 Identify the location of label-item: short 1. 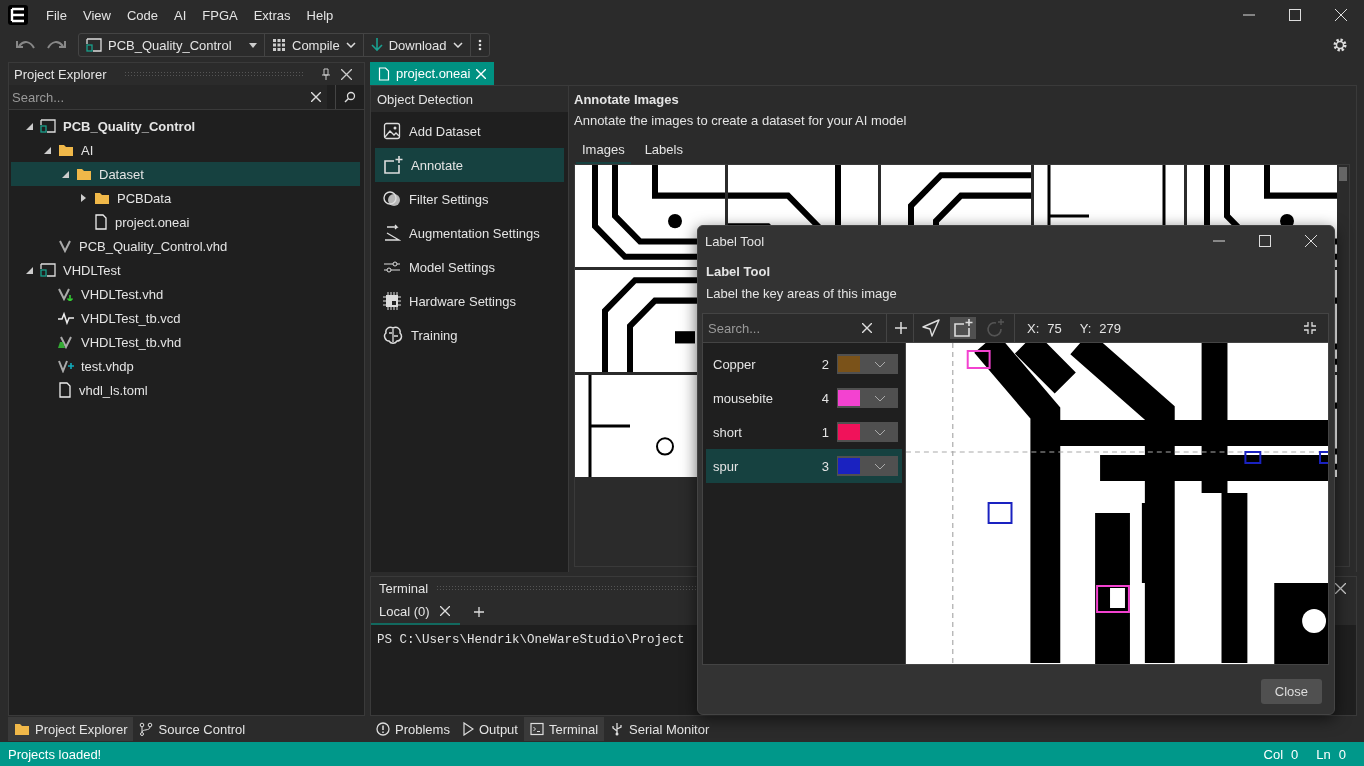
(804, 432).